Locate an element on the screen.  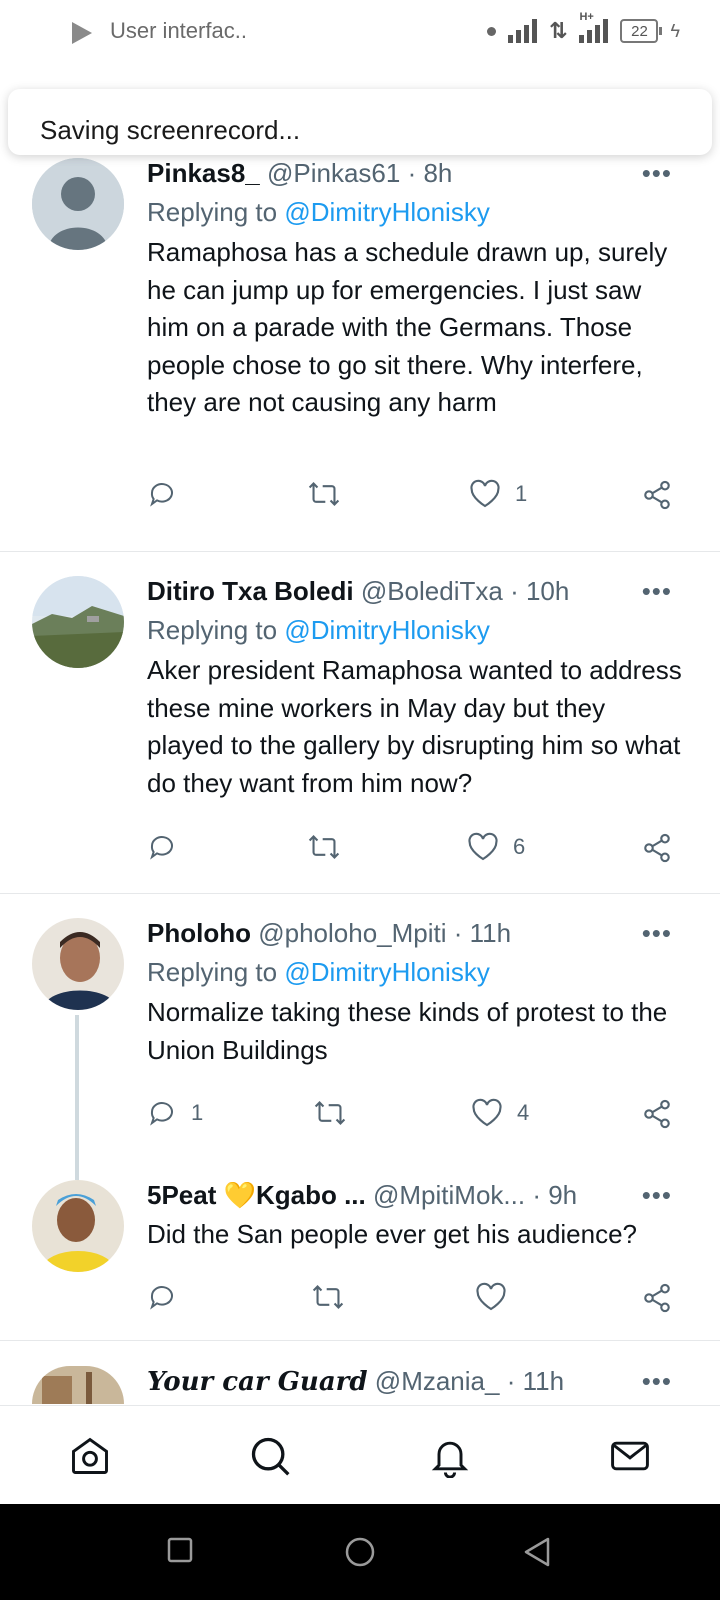
author-name: Pinkas8_ is located at coordinates (203, 173).